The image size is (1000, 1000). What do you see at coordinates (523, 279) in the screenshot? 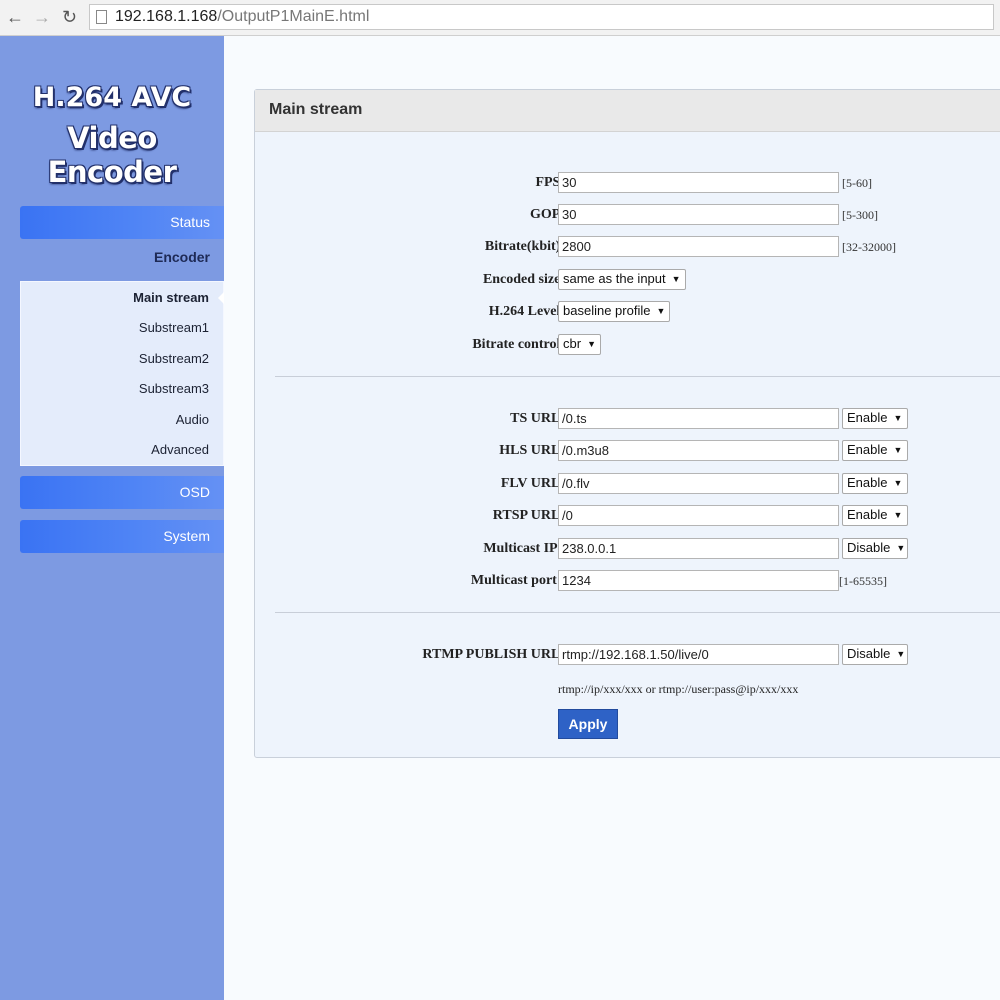
I see `encoded-size-label: Encoded size:` at bounding box center [523, 279].